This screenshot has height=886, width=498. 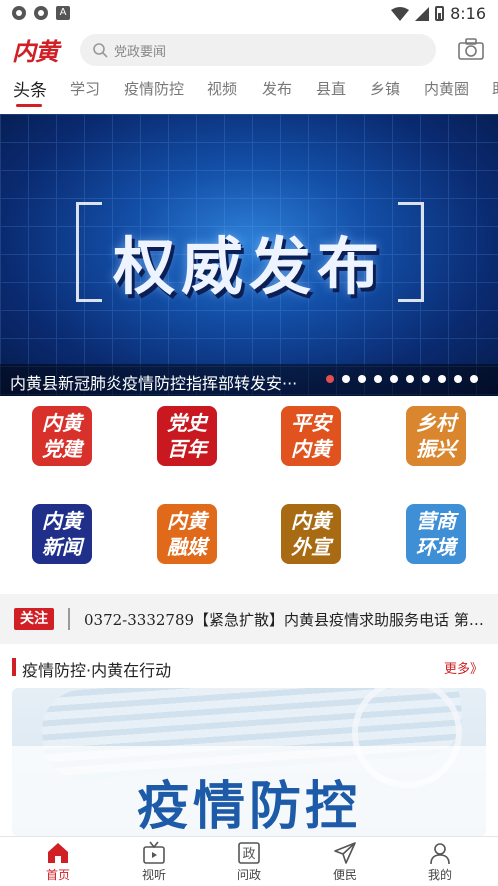 I want to click on grid-item-line2: 新闻, so click(x=62, y=547).